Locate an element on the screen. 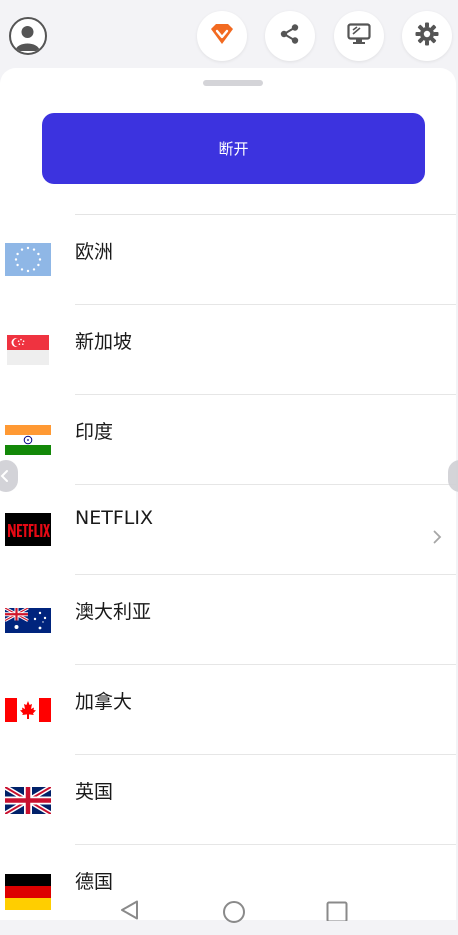 The image size is (458, 935). chevron-right-icon is located at coordinates (437, 538).